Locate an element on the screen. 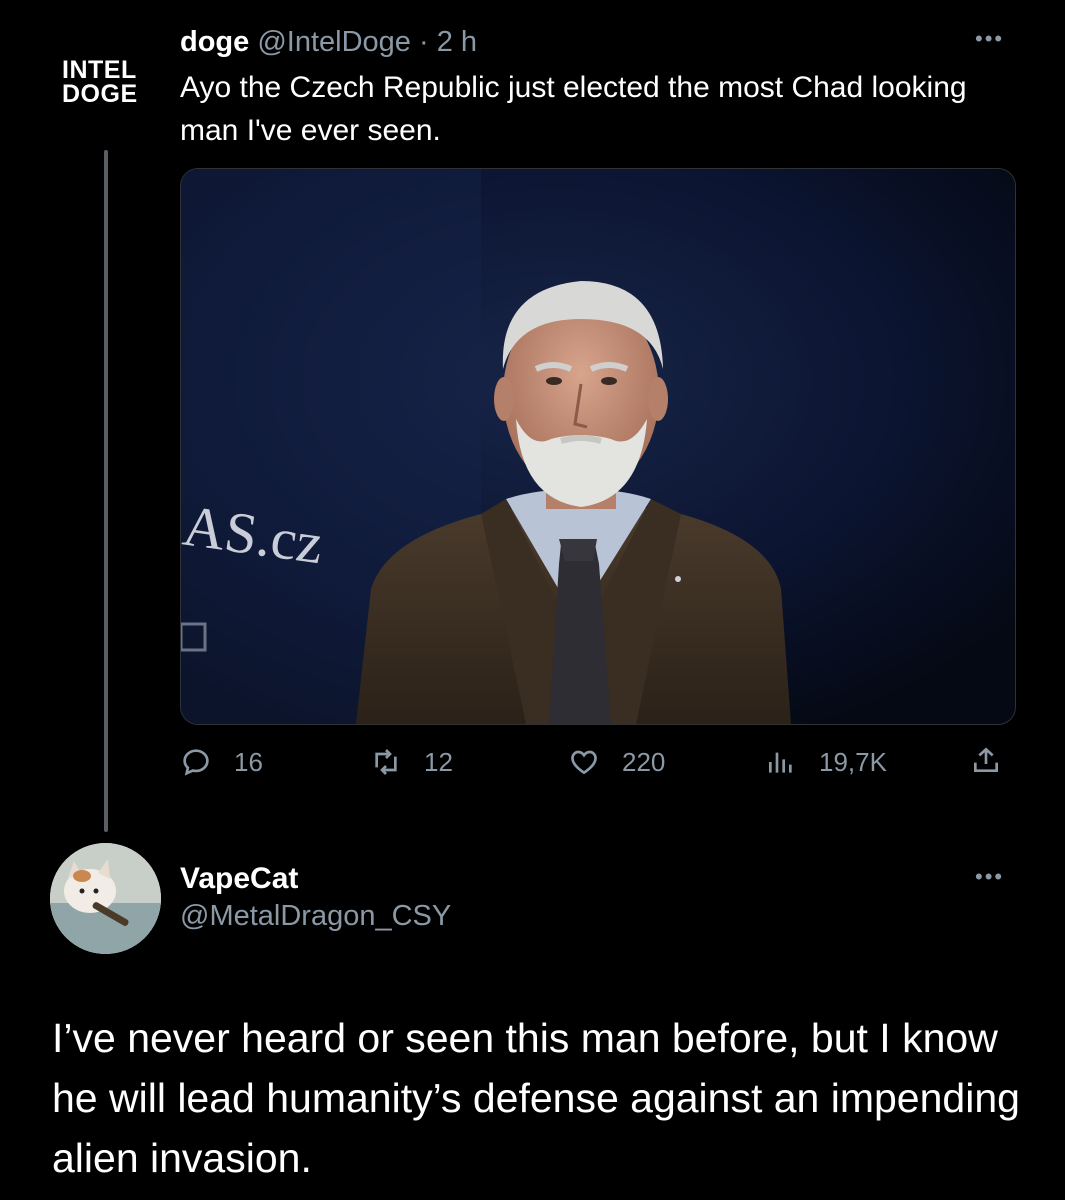  tweet-header: doge @IntelDoge · 2 h is located at coordinates (328, 42).